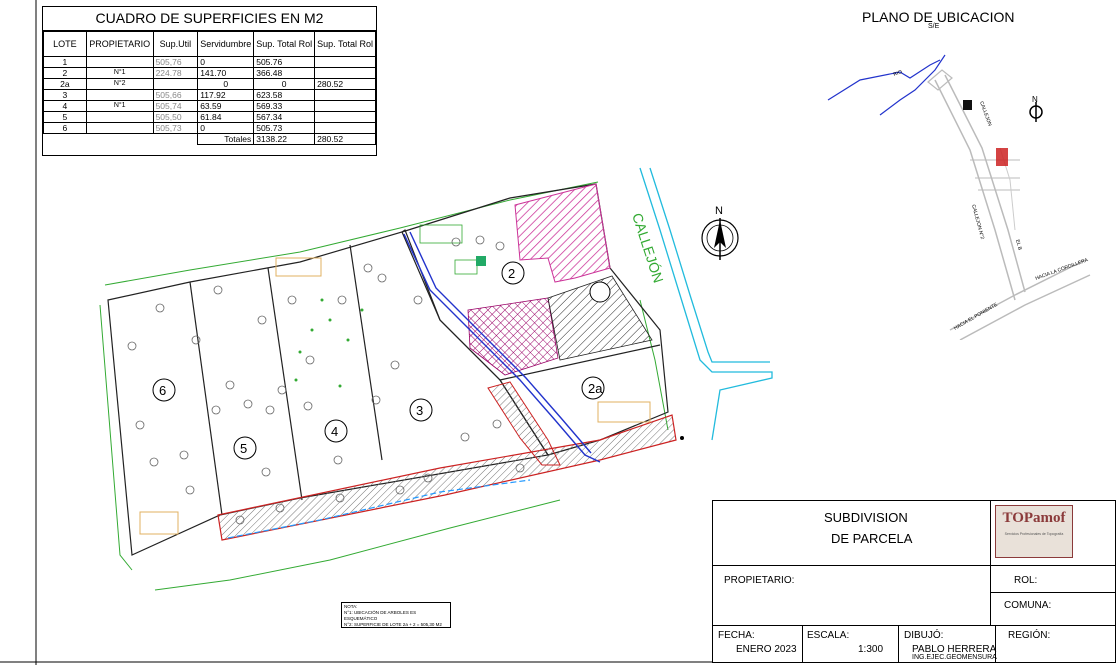 The height and width of the screenshot is (665, 1117). I want to click on lot-4-label: 4, so click(334, 431).